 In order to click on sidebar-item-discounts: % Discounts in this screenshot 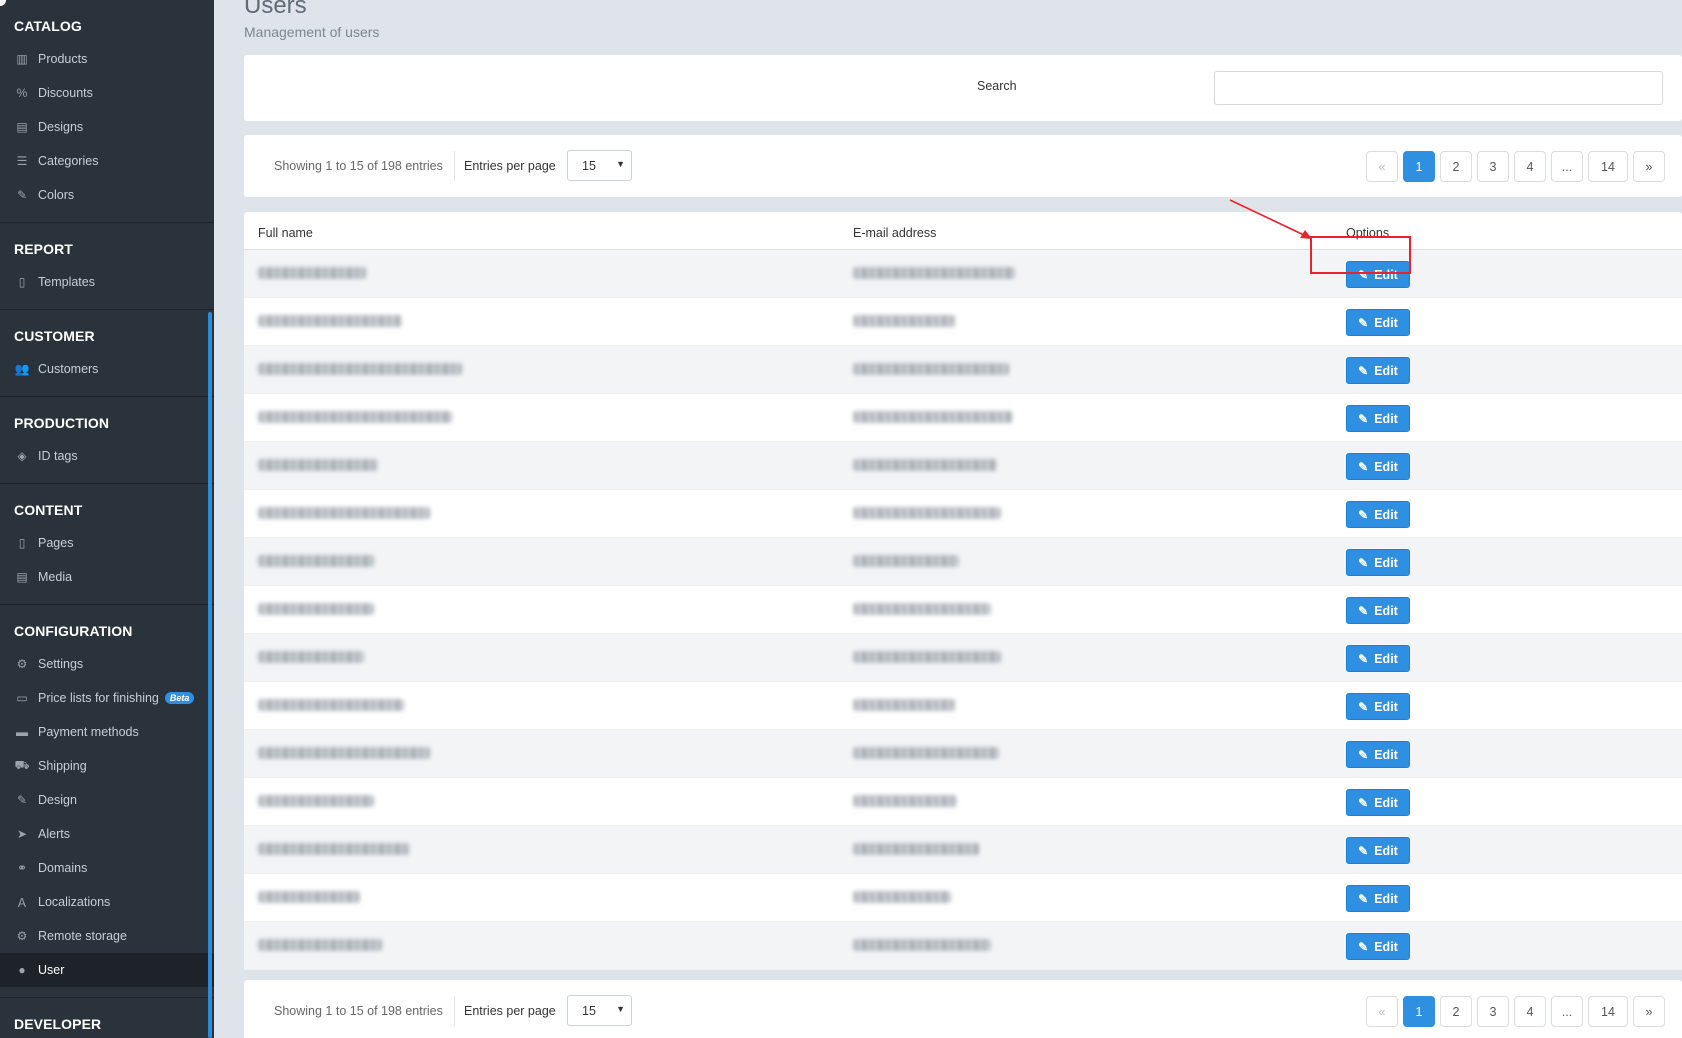, I will do `click(107, 93)`.